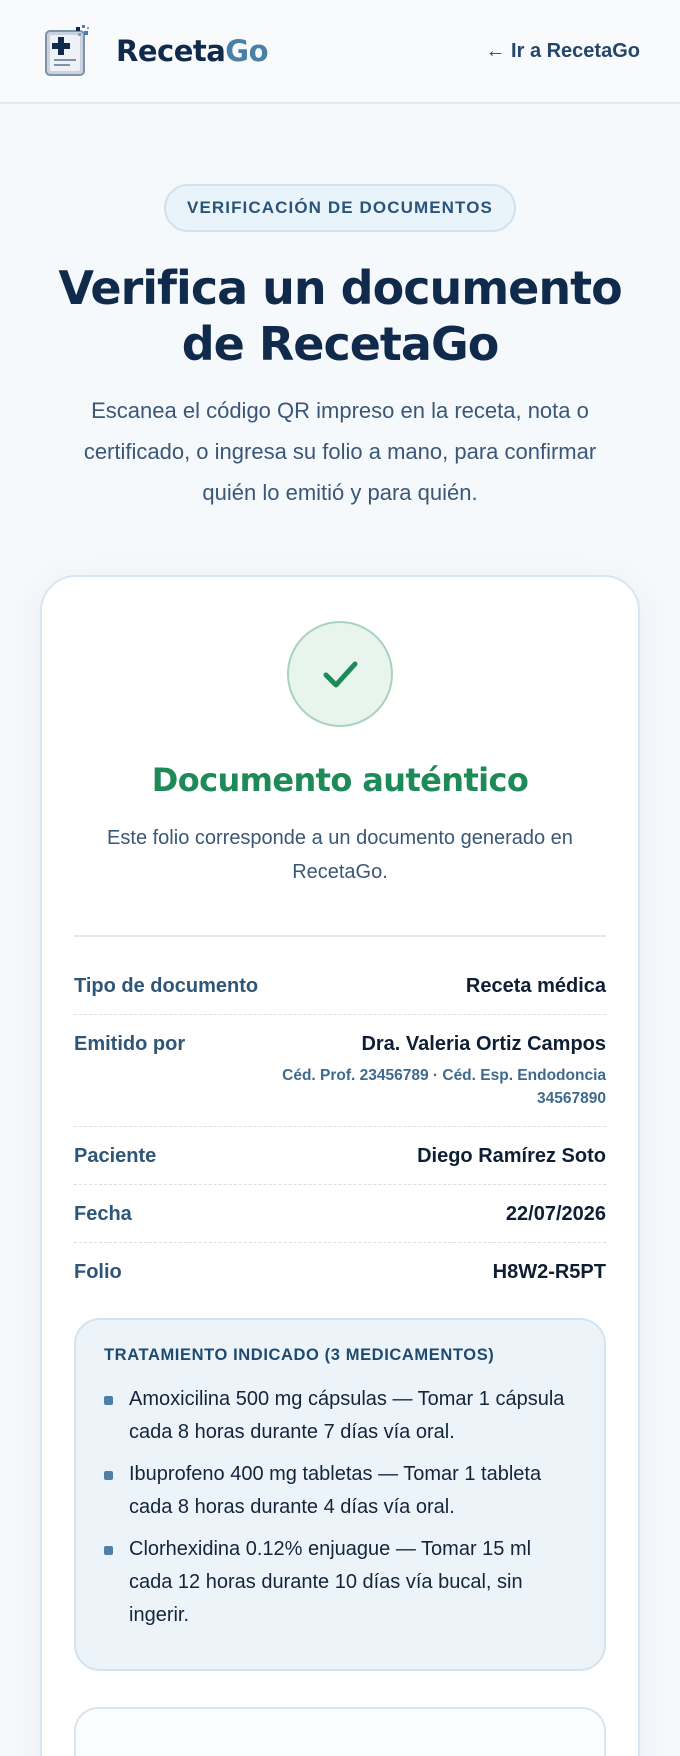 The height and width of the screenshot is (1756, 680). Describe the element at coordinates (555, 1214) in the screenshot. I see `detail-value: 22/07/2026` at that location.